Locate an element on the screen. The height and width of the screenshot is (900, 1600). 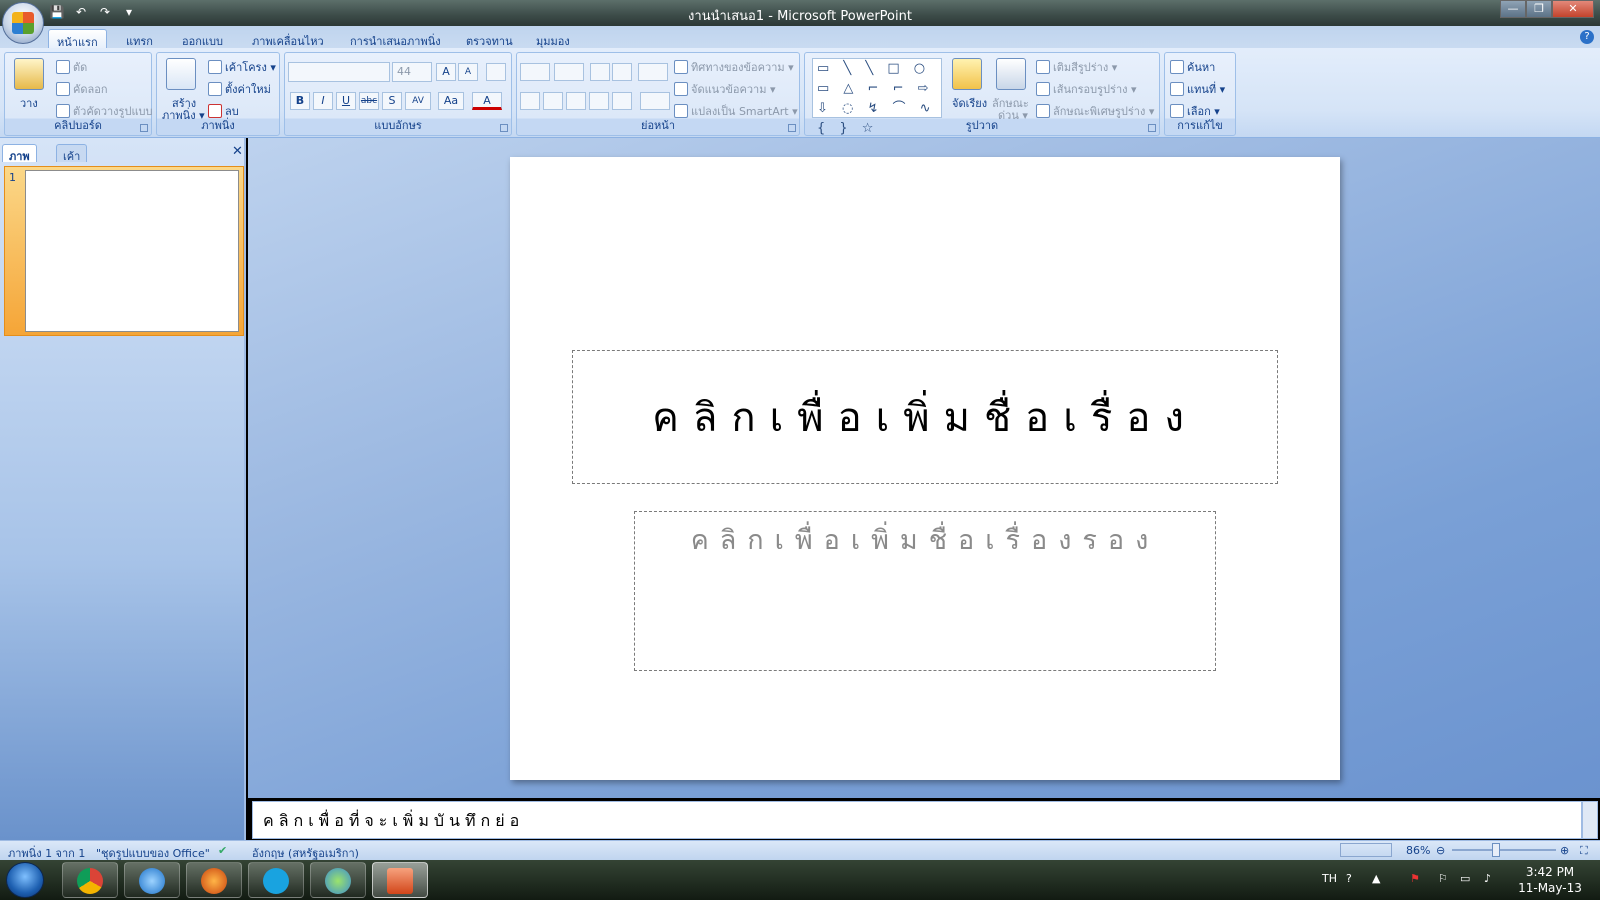
notes-pane: คลิกเพื่อที่จะเพิ่มบันทึกย่อ is located at coordinates (917, 820).